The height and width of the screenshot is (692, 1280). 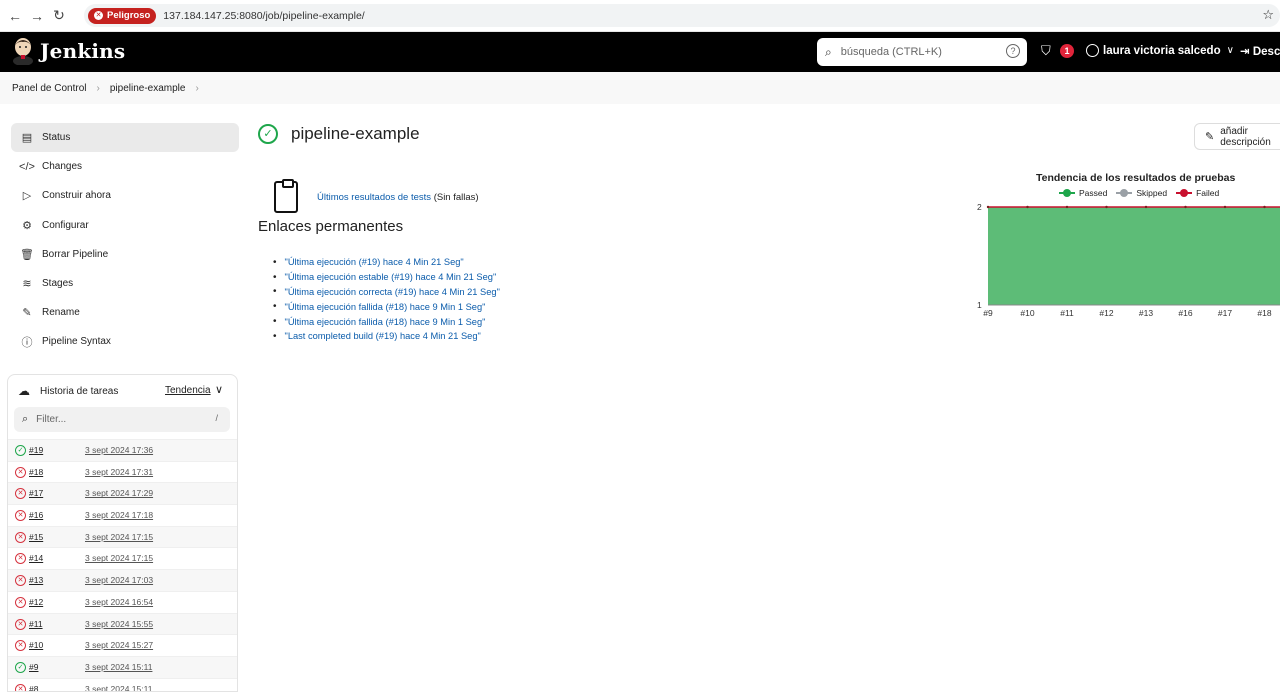 I want to click on logout-link: ⇥ Desconectar, so click(x=1260, y=51).